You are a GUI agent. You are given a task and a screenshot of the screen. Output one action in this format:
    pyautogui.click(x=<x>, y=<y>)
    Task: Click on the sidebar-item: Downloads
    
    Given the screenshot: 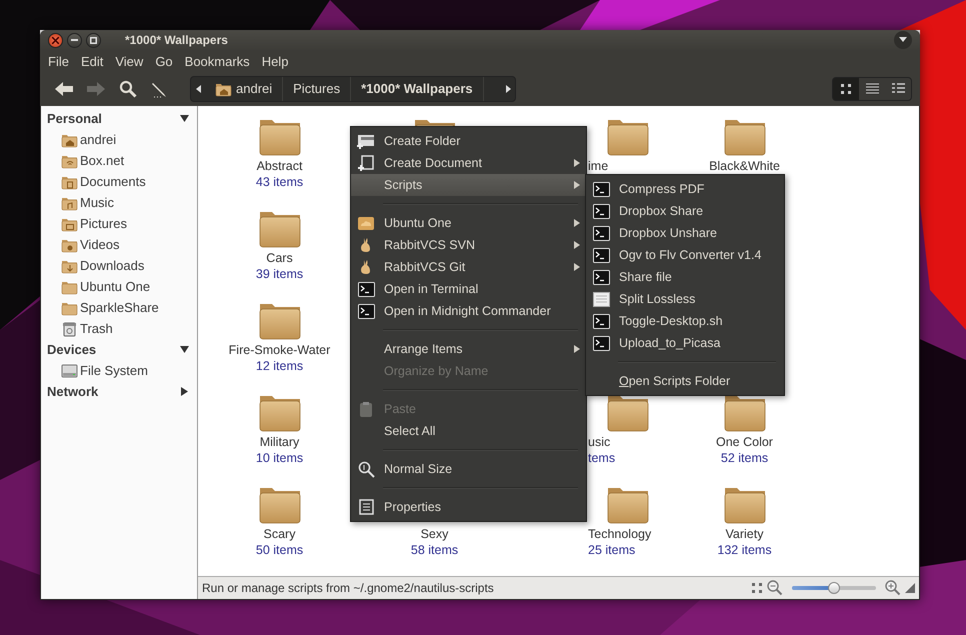 What is the action you would take?
    pyautogui.click(x=119, y=265)
    